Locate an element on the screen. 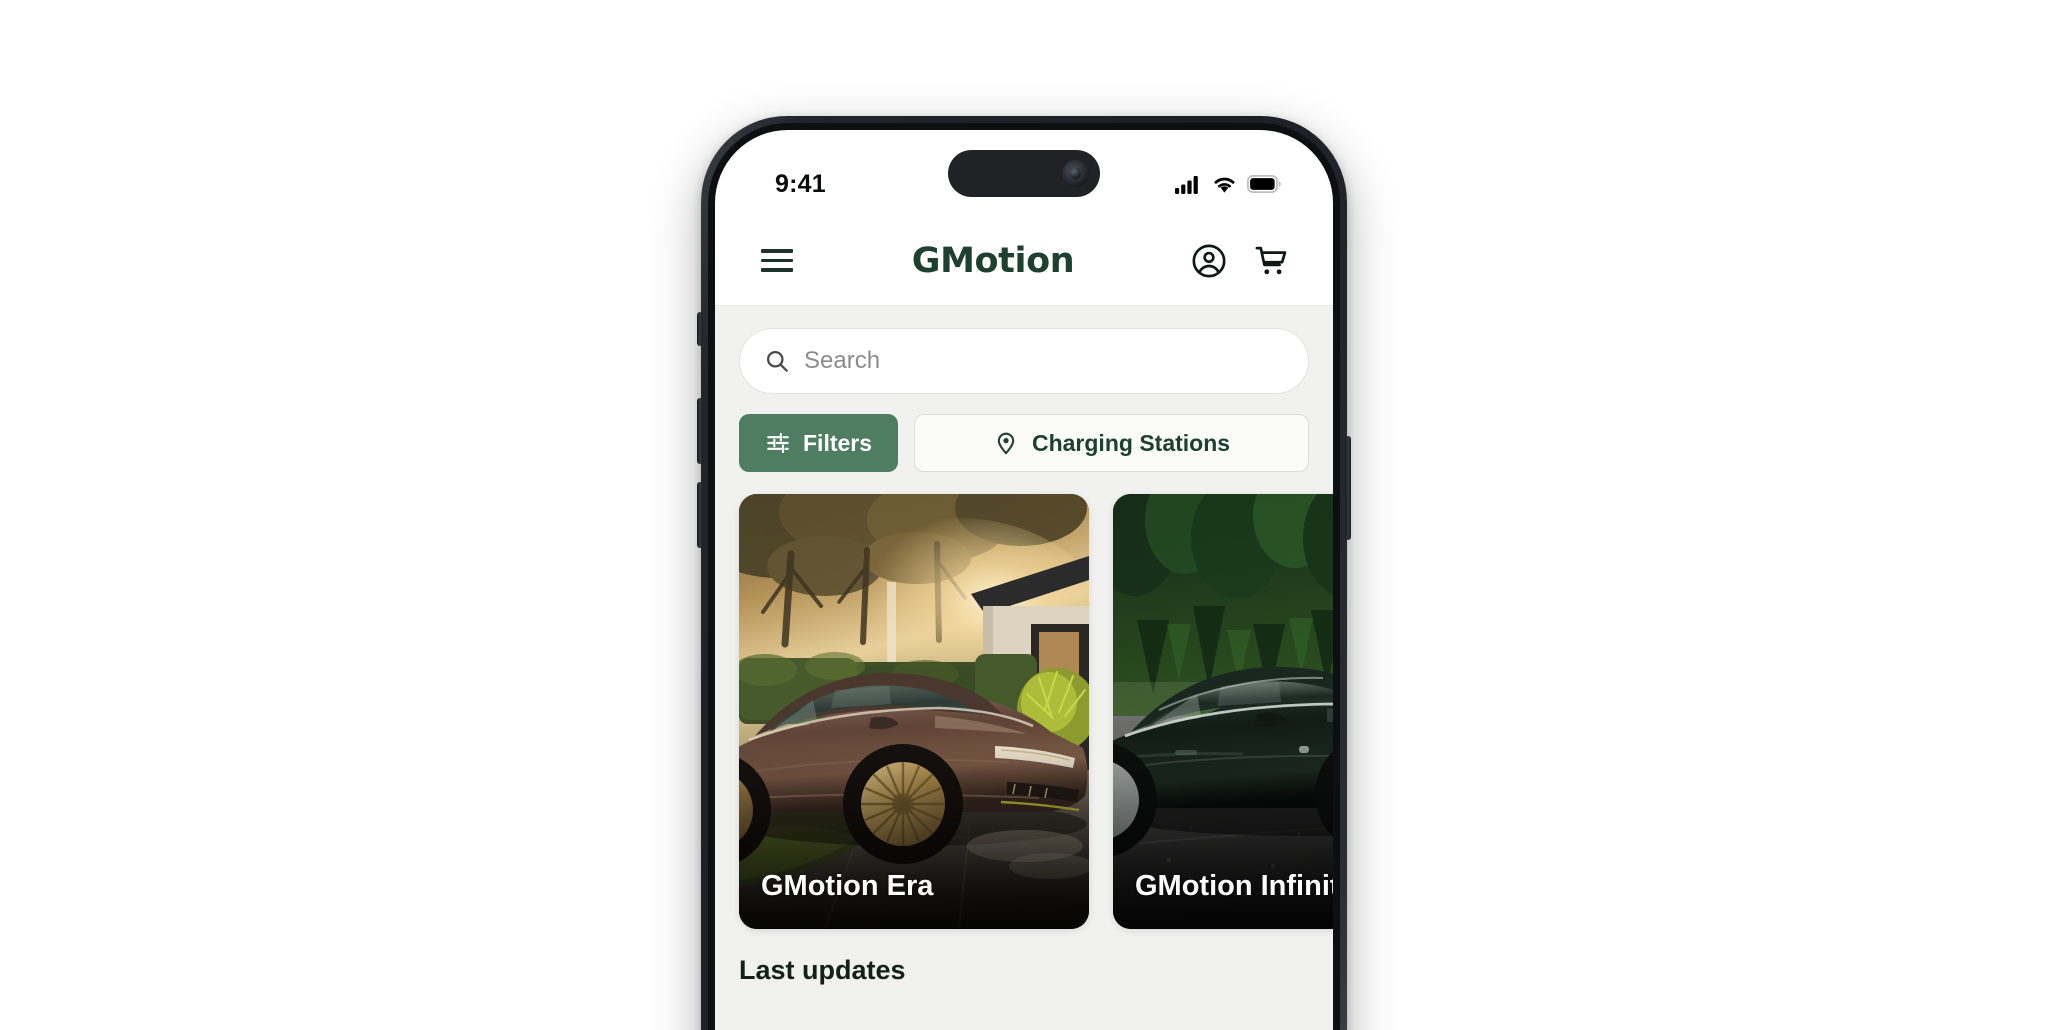 The image size is (2048, 1030). page-title: GMotion is located at coordinates (993, 260).